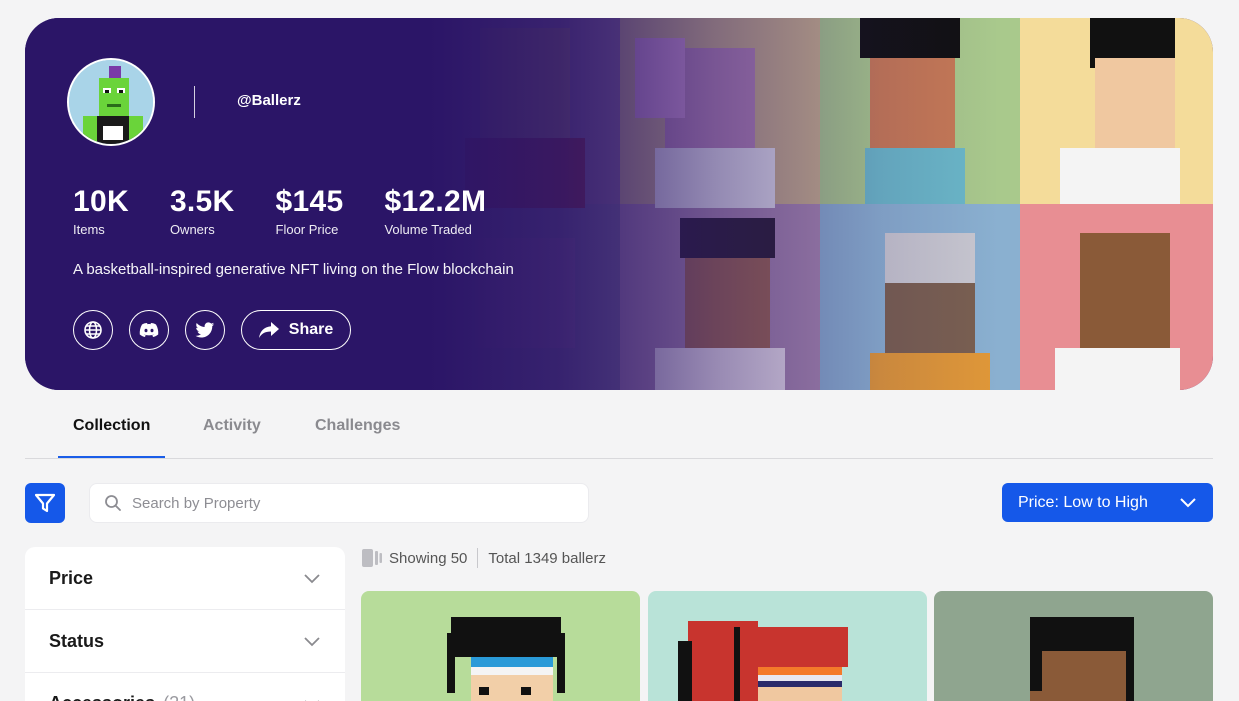 Image resolution: width=1239 pixels, height=701 pixels. What do you see at coordinates (71, 577) in the screenshot?
I see `filter-title: Price` at bounding box center [71, 577].